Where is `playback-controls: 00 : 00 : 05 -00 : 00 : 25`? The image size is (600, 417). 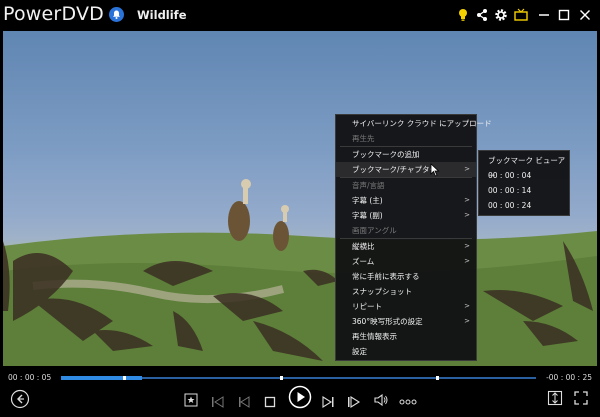 playback-controls: 00 : 00 : 05 -00 : 00 : 25 is located at coordinates (300, 391).